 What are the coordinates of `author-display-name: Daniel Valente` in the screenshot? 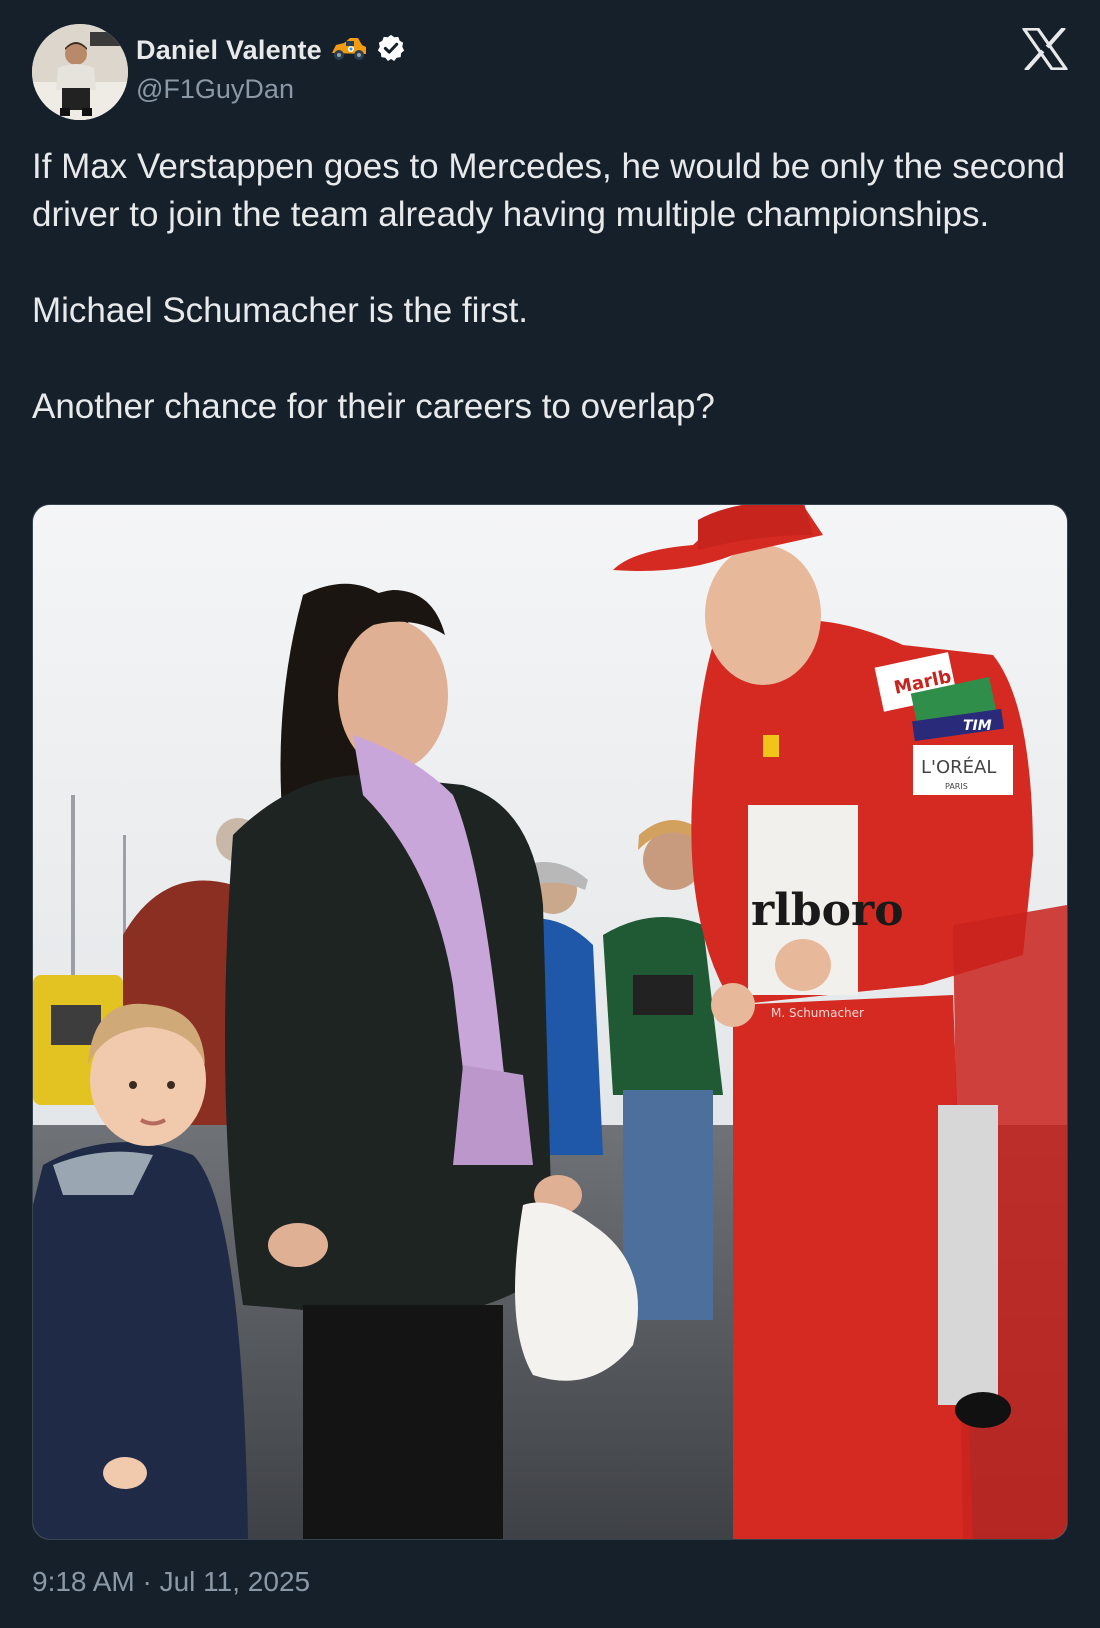 It's located at (229, 50).